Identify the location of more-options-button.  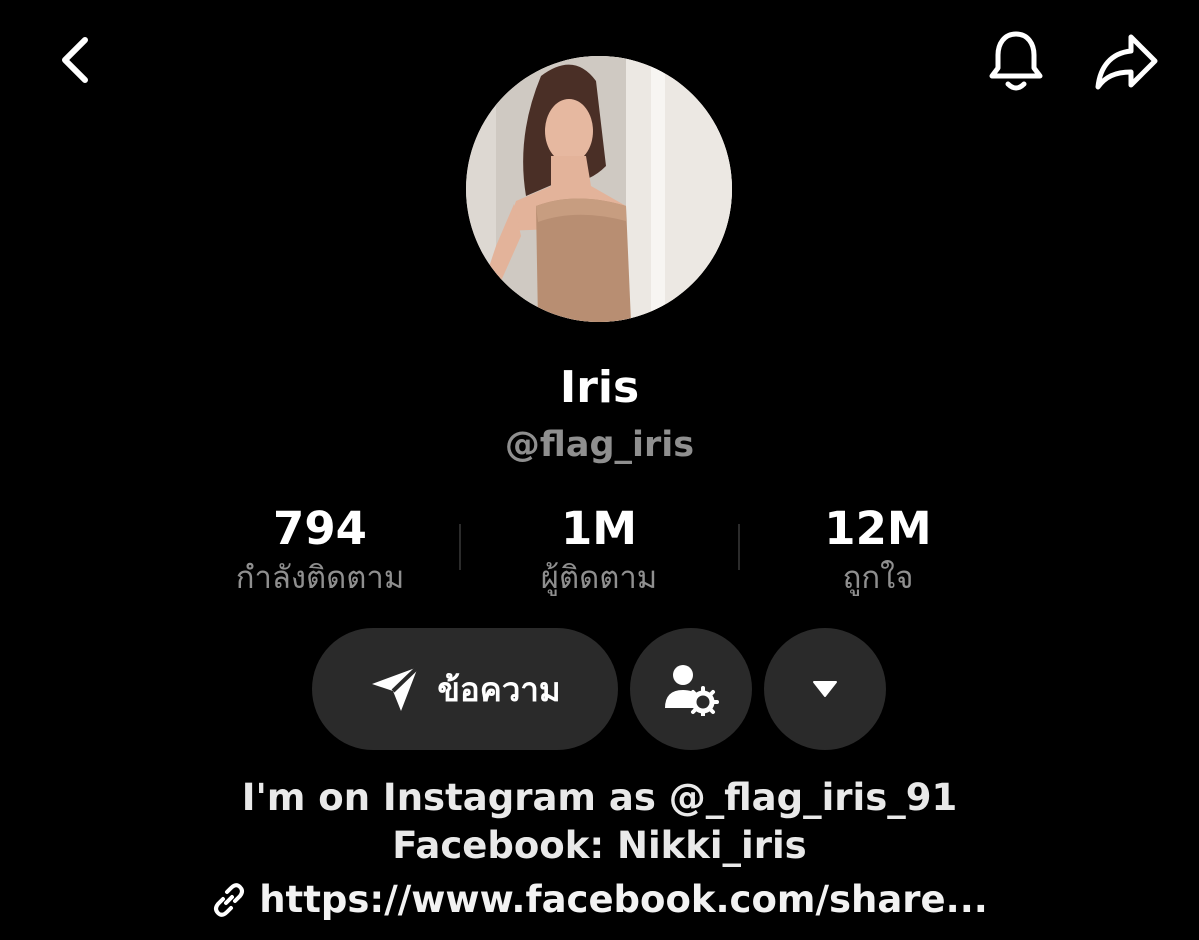
(825, 689).